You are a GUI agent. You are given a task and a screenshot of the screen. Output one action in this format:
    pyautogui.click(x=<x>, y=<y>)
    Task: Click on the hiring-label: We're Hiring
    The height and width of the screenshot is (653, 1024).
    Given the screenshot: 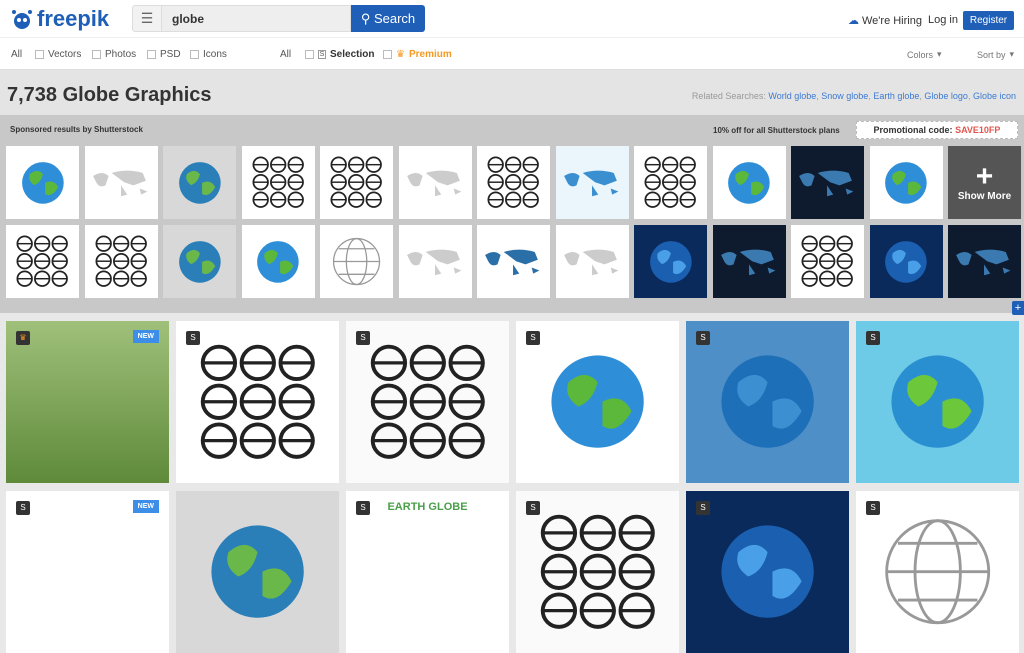 What is the action you would take?
    pyautogui.click(x=892, y=20)
    